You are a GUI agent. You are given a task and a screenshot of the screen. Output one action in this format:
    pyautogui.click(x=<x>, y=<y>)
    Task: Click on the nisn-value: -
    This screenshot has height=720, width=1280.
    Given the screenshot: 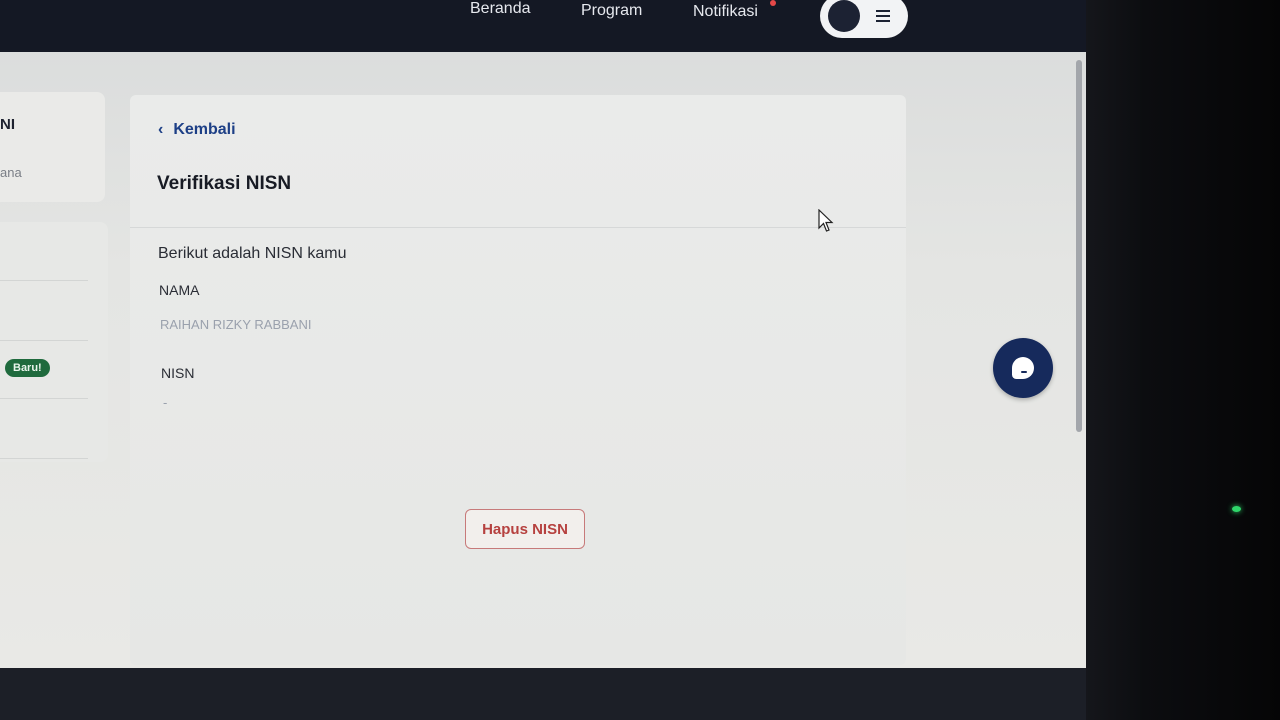 What is the action you would take?
    pyautogui.click(x=165, y=402)
    